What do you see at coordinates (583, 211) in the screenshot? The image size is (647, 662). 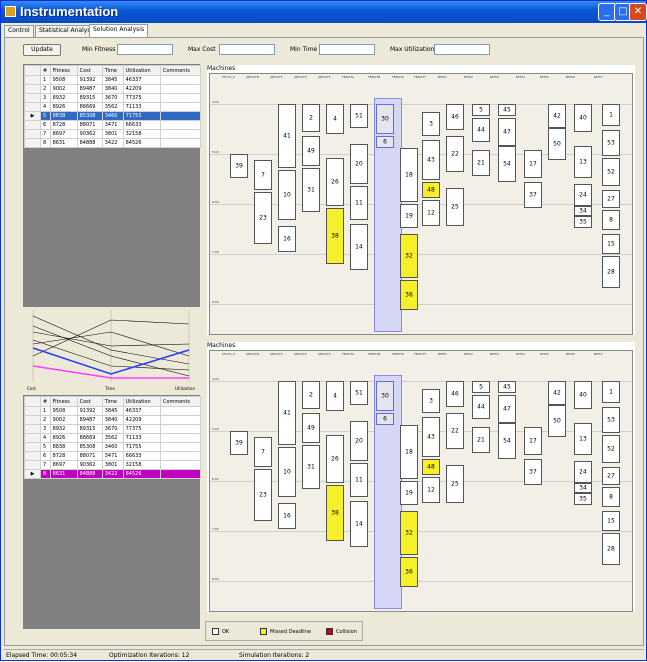 I see `job-block: 34` at bounding box center [583, 211].